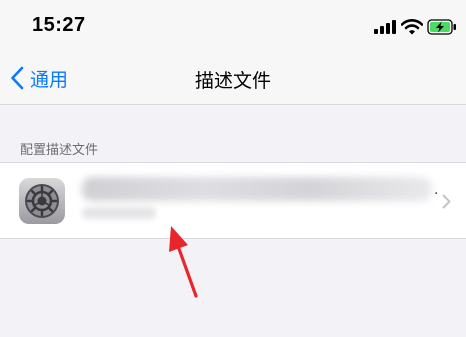  I want to click on section-header: 配置描述文件, so click(59, 150).